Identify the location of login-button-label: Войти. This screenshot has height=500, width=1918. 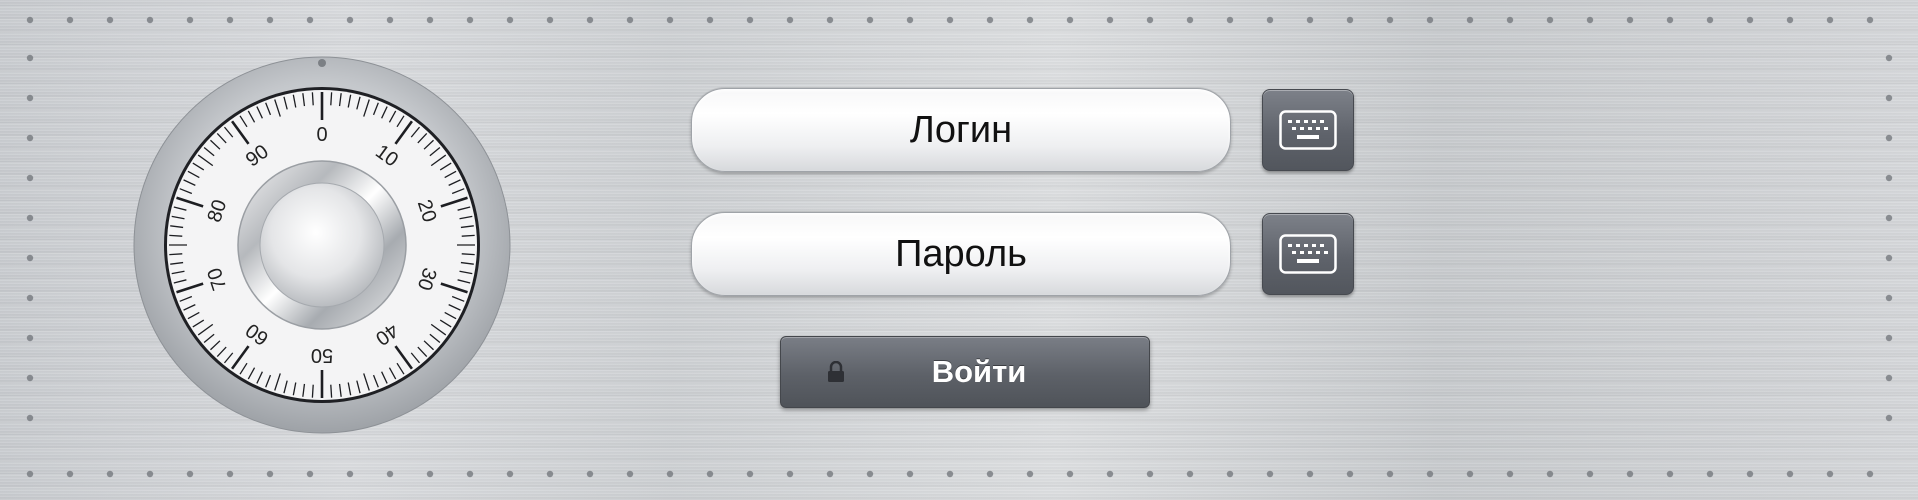
(979, 371).